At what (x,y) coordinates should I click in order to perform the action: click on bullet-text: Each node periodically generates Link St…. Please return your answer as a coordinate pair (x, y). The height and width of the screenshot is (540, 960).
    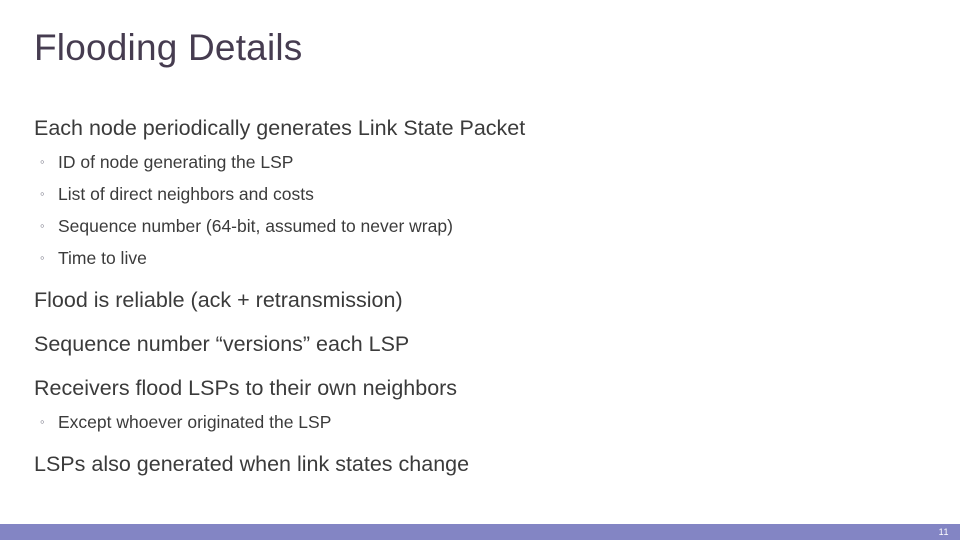
    Looking at the image, I should click on (280, 128).